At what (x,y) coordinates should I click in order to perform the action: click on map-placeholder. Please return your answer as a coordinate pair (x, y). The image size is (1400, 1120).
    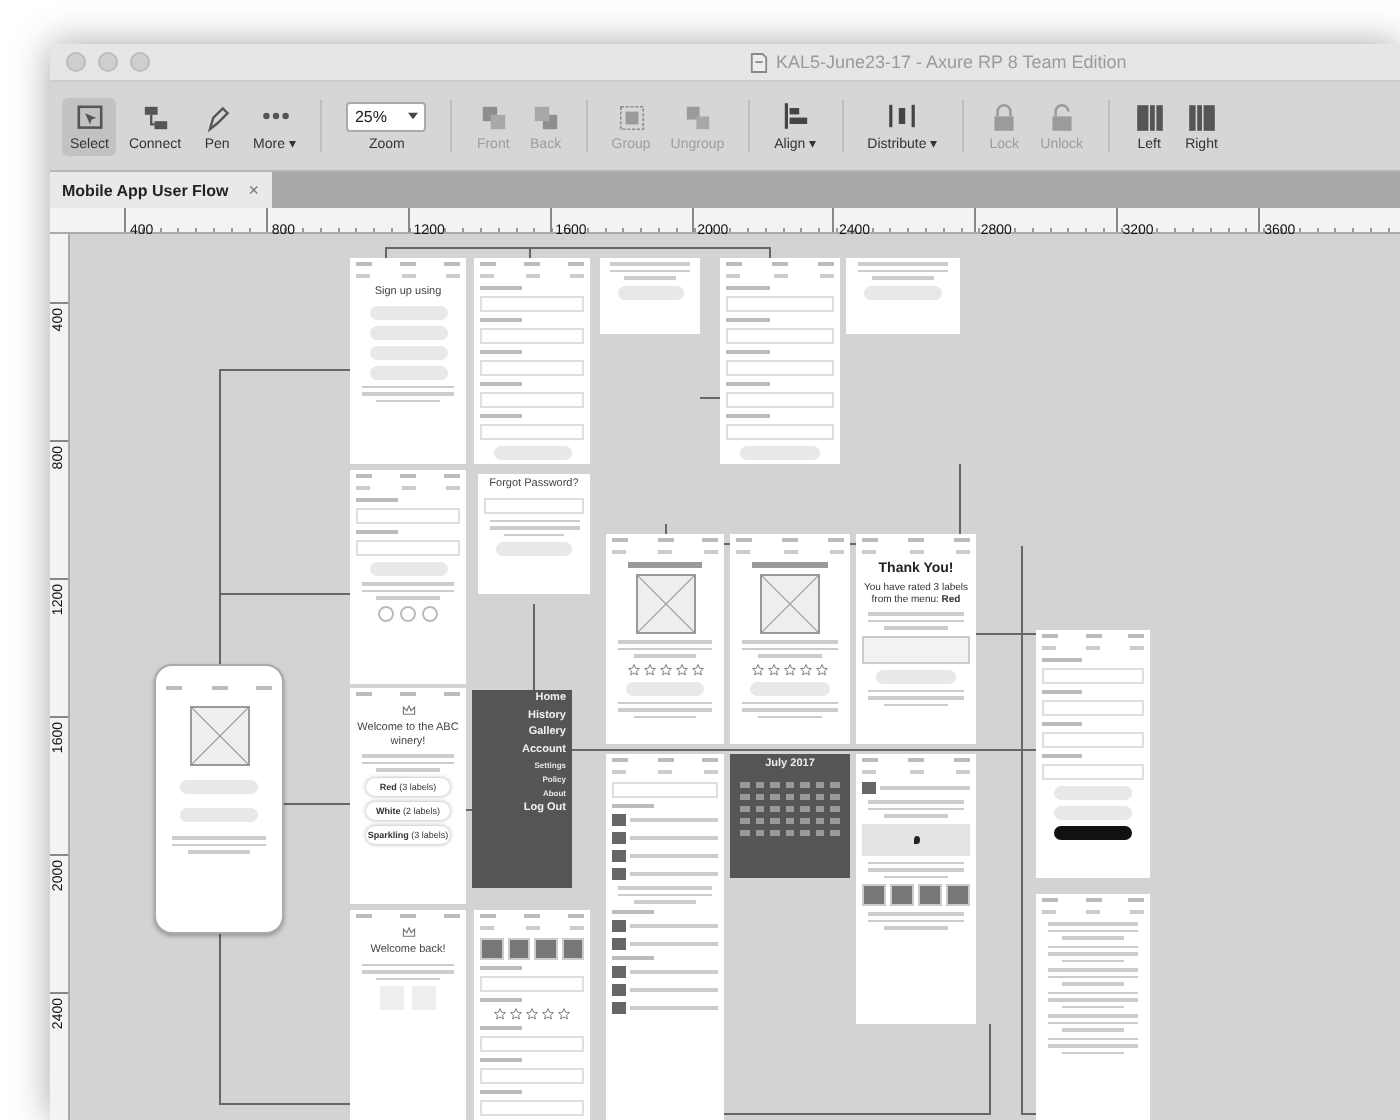
    Looking at the image, I should click on (916, 839).